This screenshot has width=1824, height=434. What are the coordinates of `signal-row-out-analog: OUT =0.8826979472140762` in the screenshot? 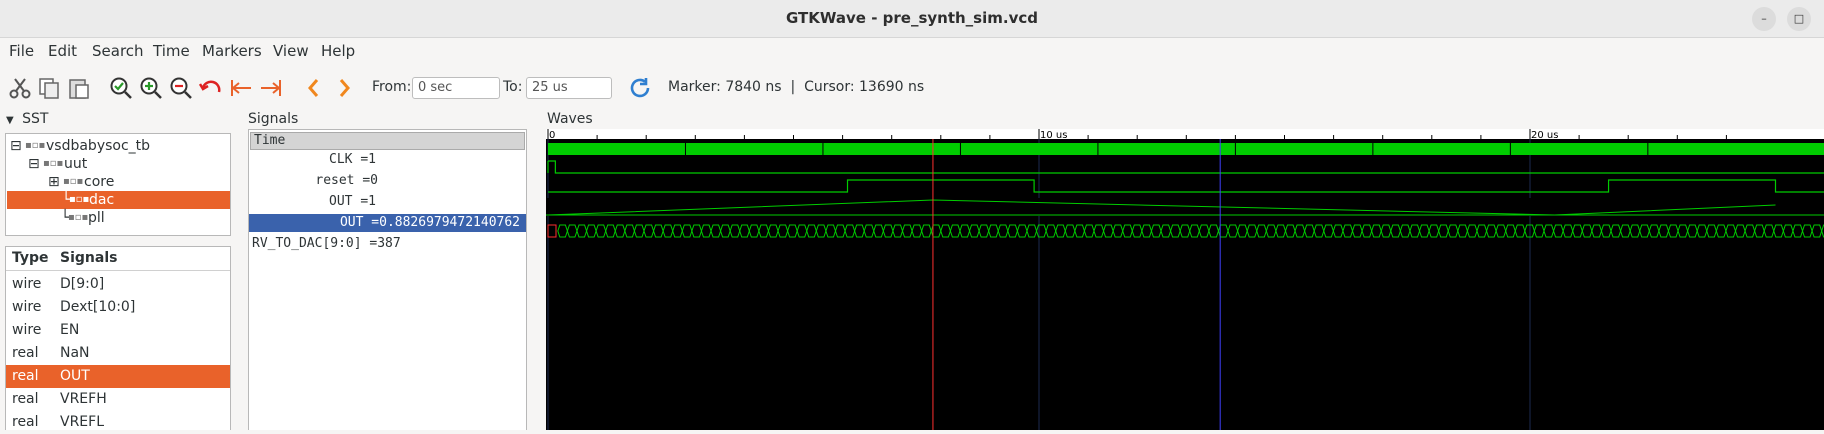 It's located at (387, 223).